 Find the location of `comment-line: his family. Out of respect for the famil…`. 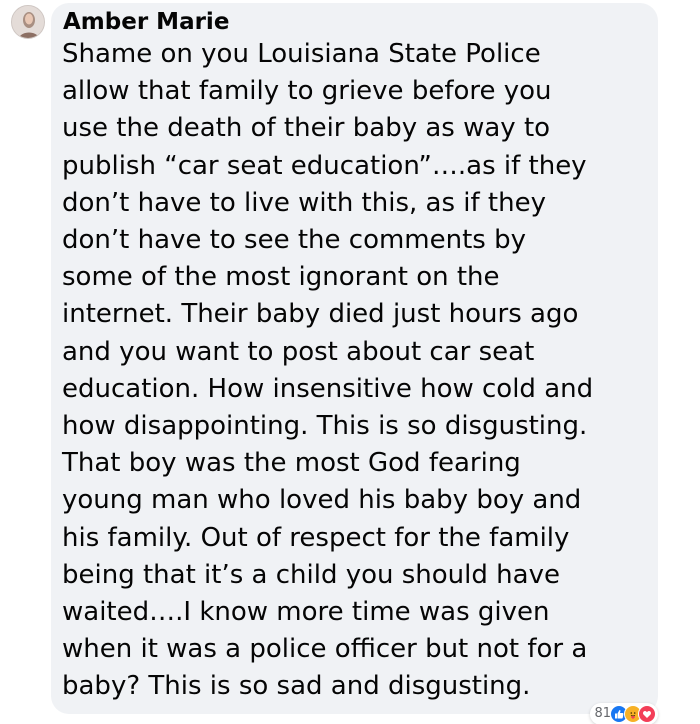

comment-line: his family. Out of respect for the famil… is located at coordinates (316, 537).